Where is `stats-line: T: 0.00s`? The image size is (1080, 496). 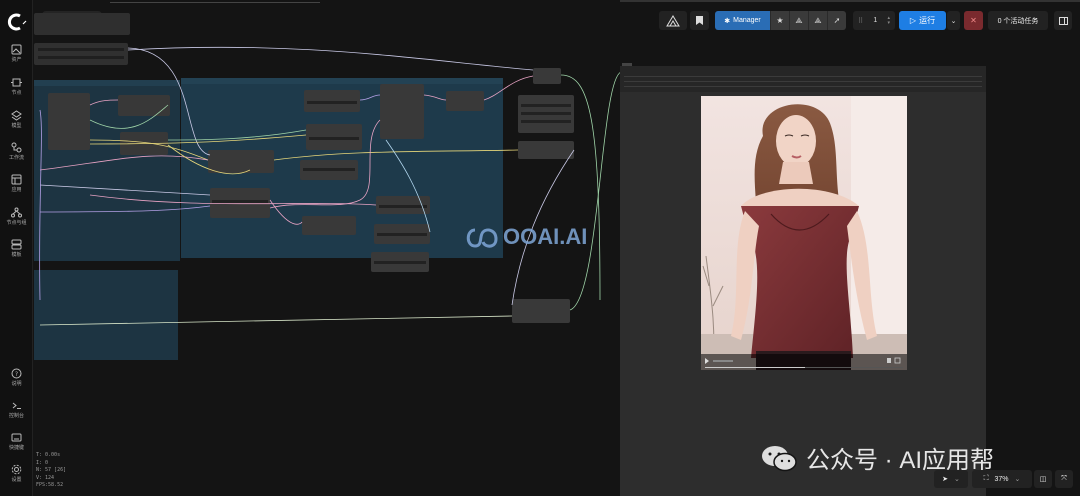 stats-line: T: 0.00s is located at coordinates (48, 455).